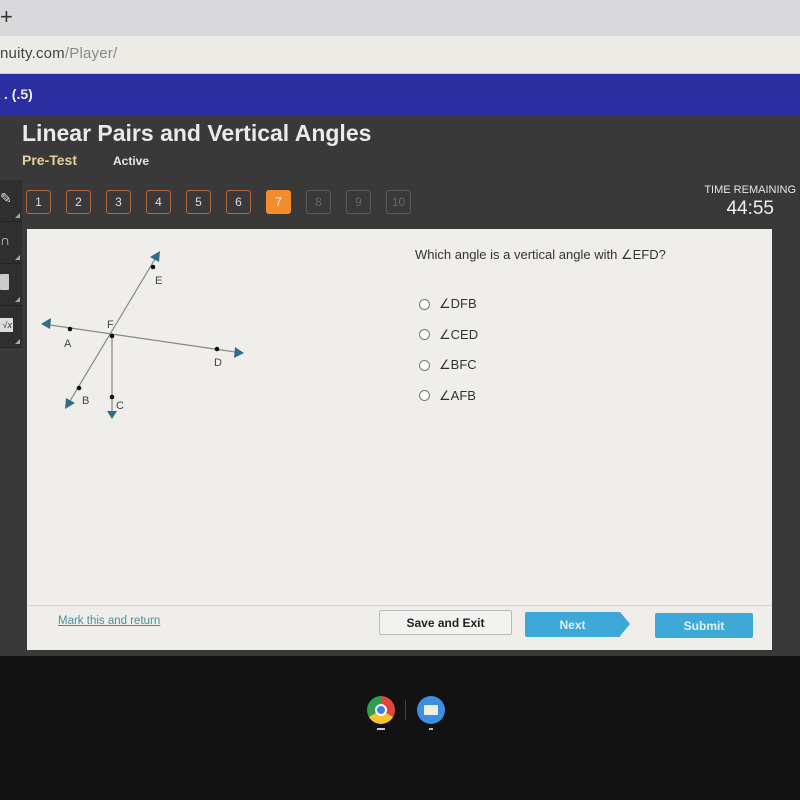 The height and width of the screenshot is (800, 800). What do you see at coordinates (457, 395) in the screenshot?
I see `answer-choice-label: ∠AFB` at bounding box center [457, 395].